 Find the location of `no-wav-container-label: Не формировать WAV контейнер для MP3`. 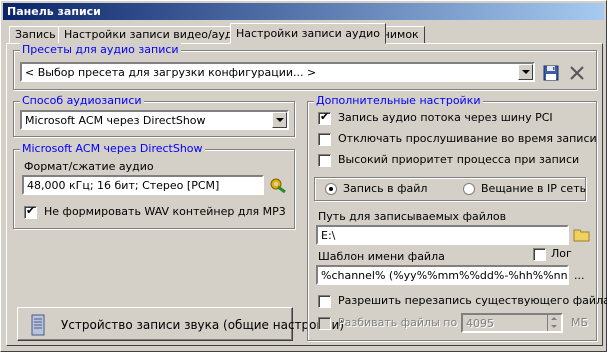

no-wav-container-label: Не формировать WAV контейнер для MP3 is located at coordinates (165, 211).